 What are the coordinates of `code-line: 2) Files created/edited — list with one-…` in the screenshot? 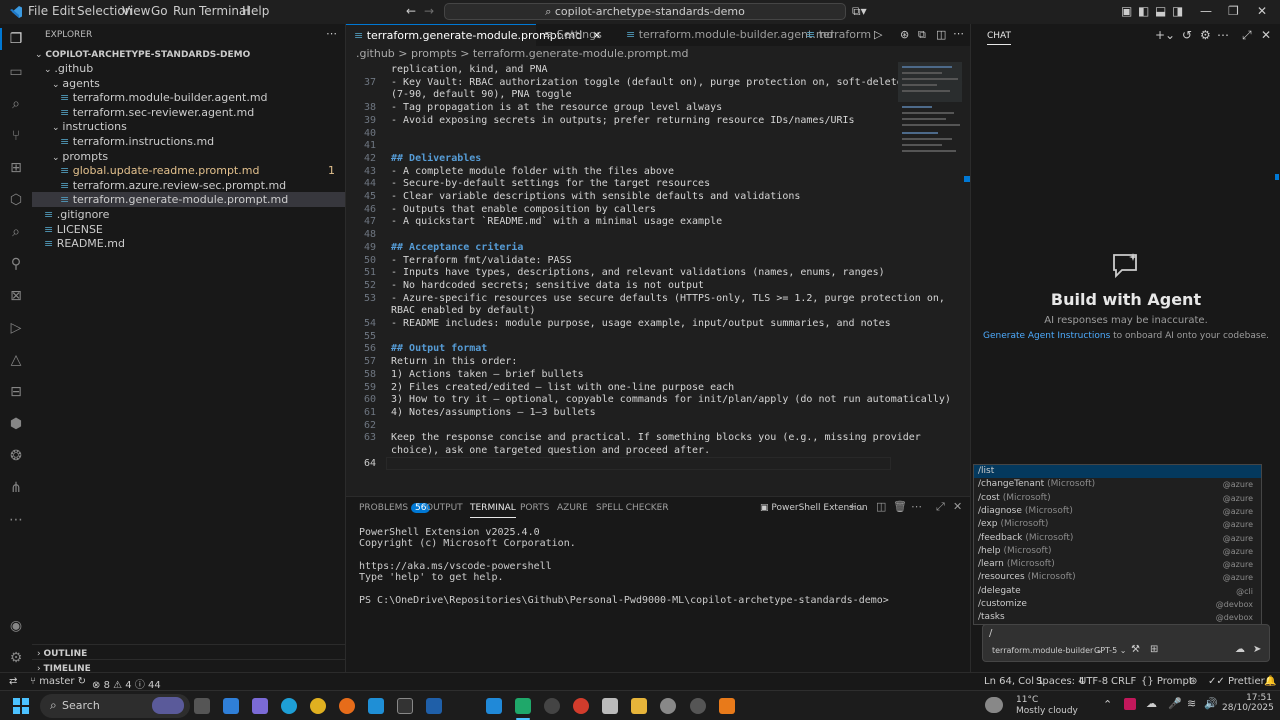 It's located at (562, 387).